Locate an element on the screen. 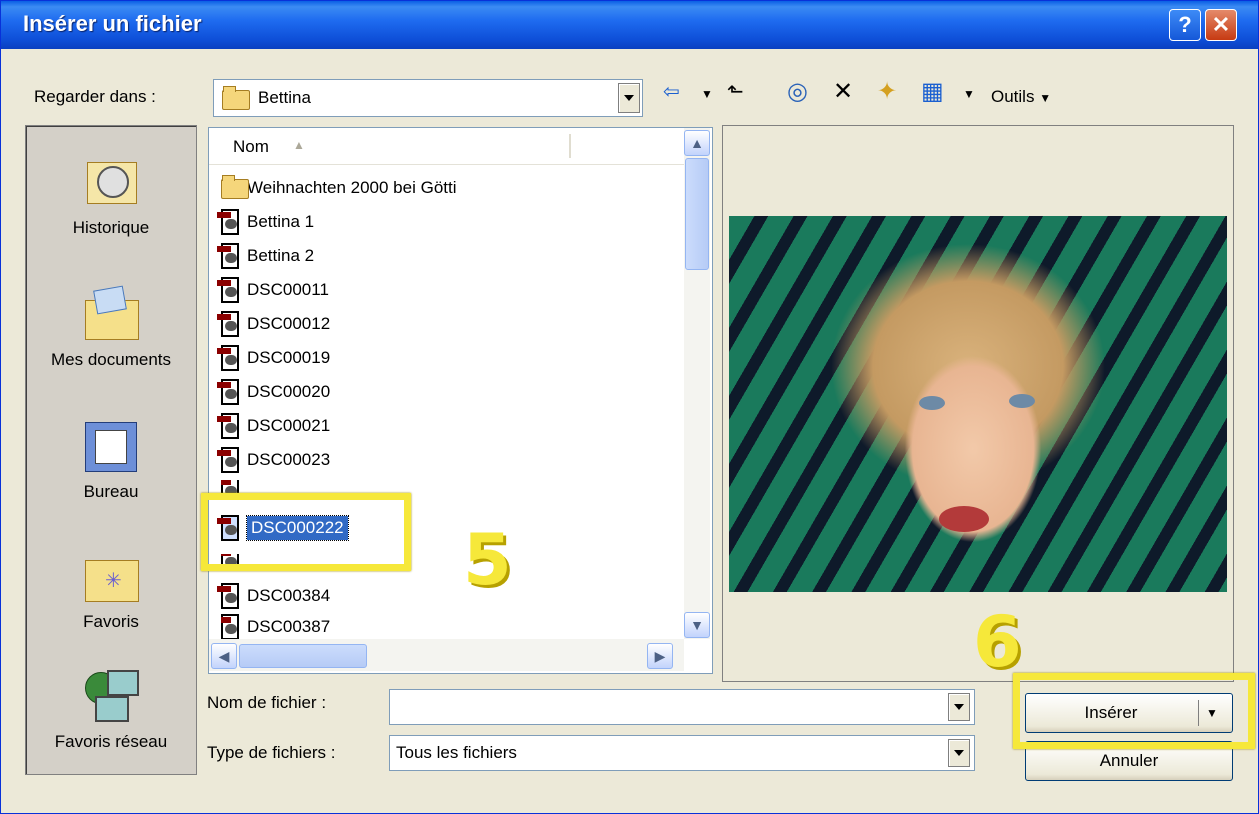 The width and height of the screenshot is (1259, 814). scroll-down-button: ▼ is located at coordinates (697, 625).